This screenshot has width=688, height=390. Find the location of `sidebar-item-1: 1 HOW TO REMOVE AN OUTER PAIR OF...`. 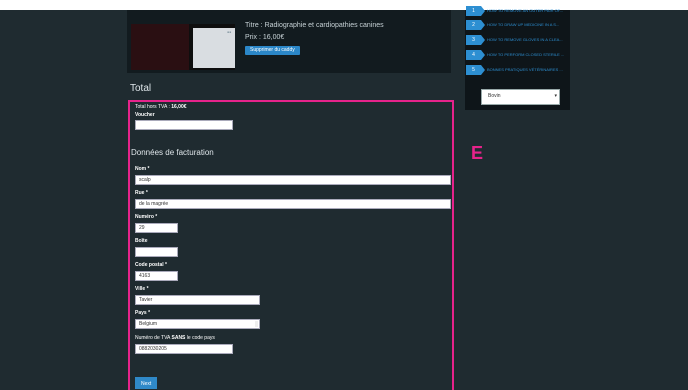

sidebar-item-1: 1 HOW TO REMOVE AN OUTER PAIR OF... is located at coordinates (517, 11).